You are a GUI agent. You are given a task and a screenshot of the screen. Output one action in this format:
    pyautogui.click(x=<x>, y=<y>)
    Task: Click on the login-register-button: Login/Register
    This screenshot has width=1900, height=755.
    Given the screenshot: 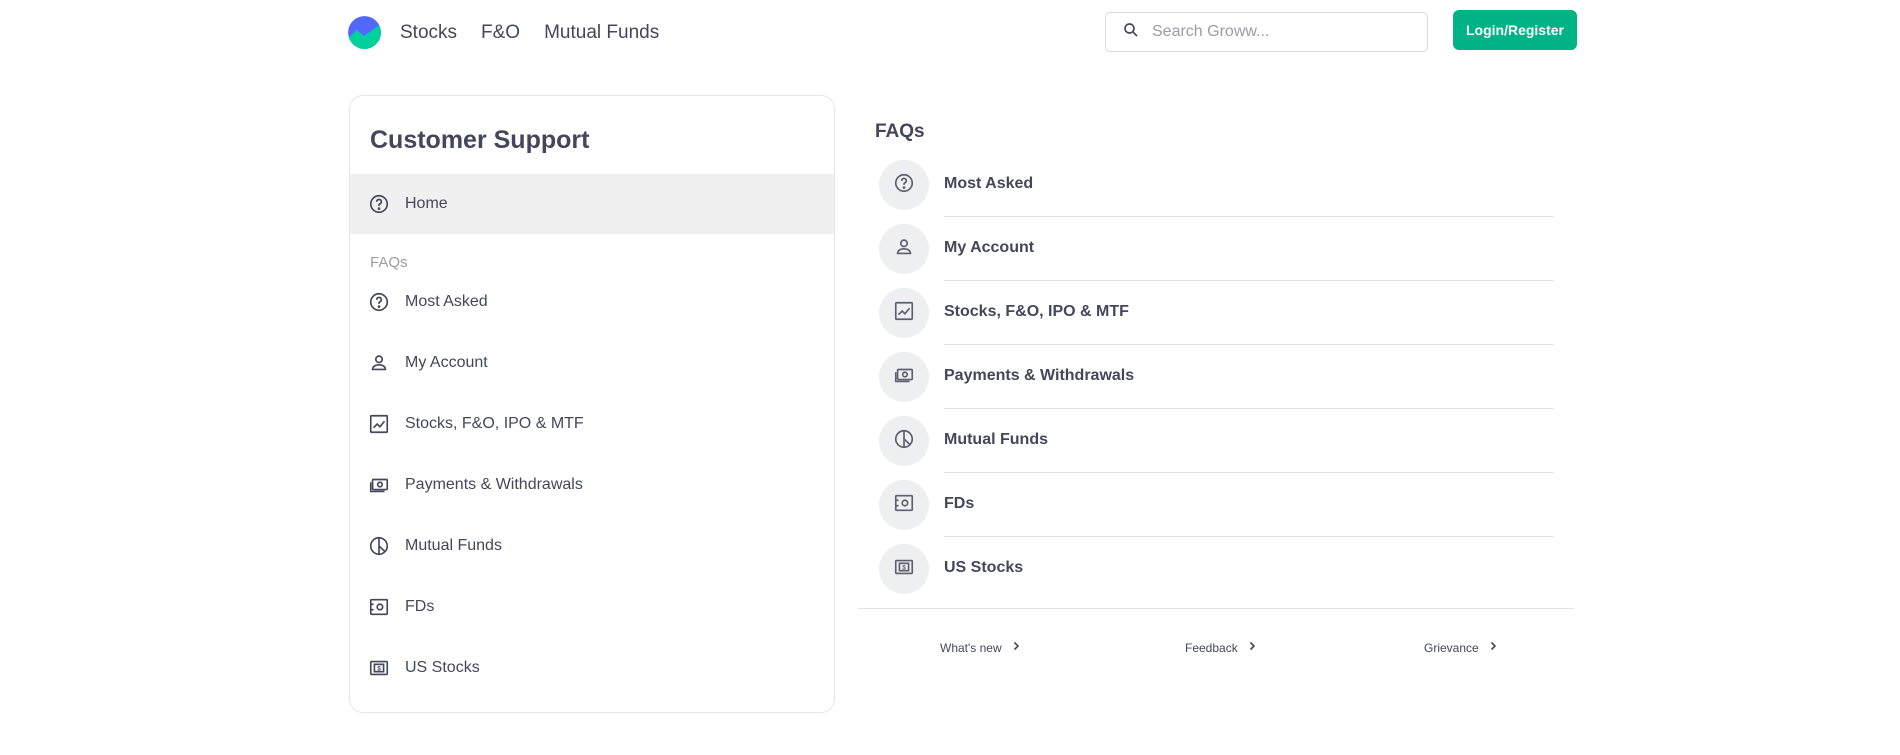 What is the action you would take?
    pyautogui.click(x=1515, y=30)
    